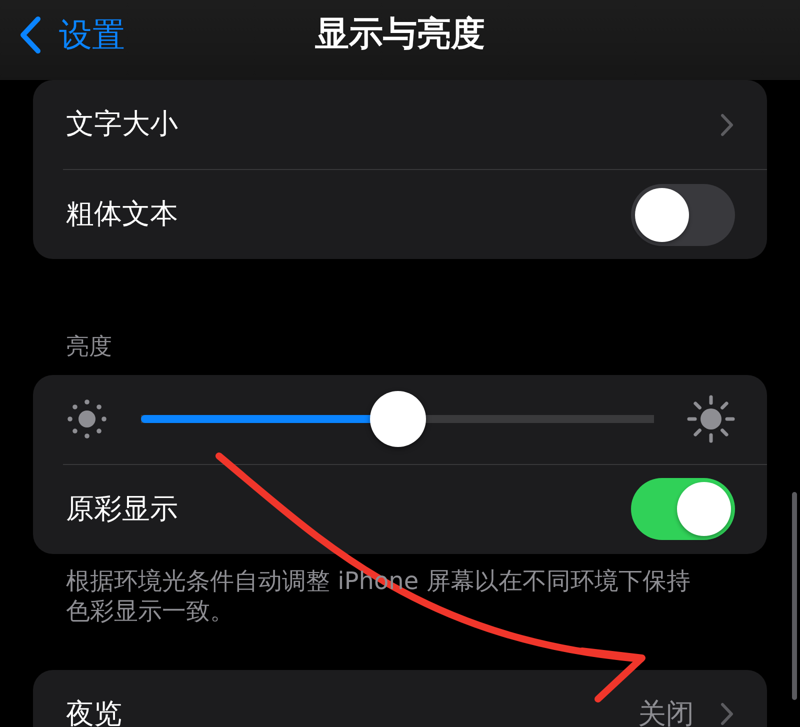 The height and width of the screenshot is (727, 800). I want to click on chevron-left-icon, so click(30, 35).